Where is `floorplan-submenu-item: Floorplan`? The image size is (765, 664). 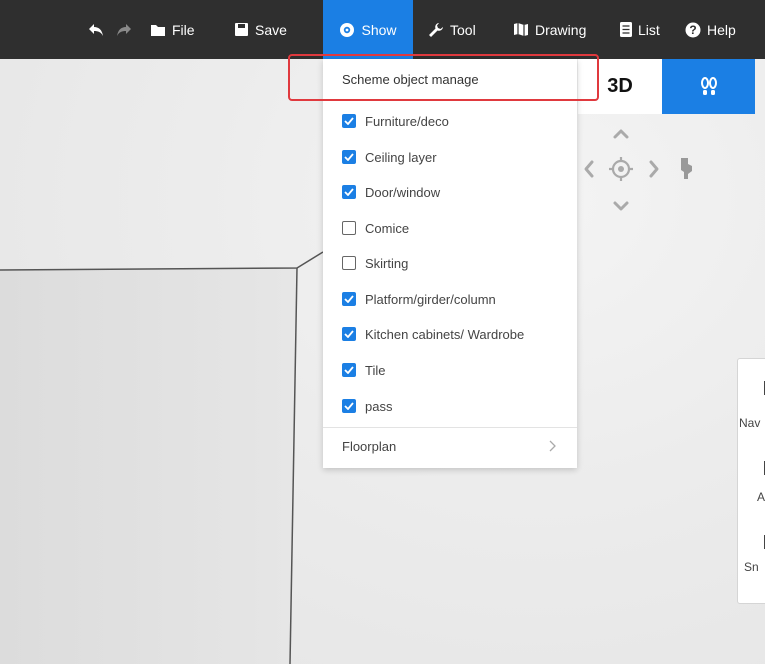
floorplan-submenu-item: Floorplan is located at coordinates (369, 446).